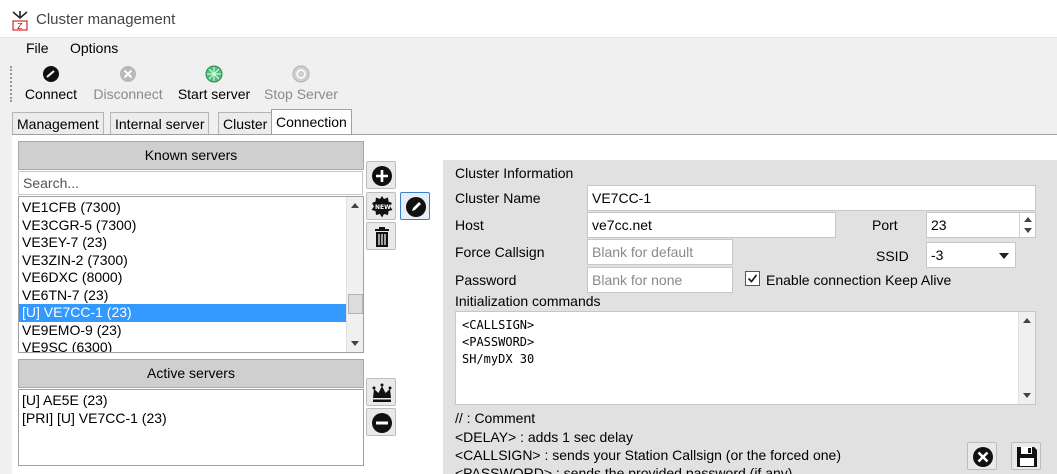 The width and height of the screenshot is (1057, 474). Describe the element at coordinates (94, 48) in the screenshot. I see `menu-options: Options` at that location.